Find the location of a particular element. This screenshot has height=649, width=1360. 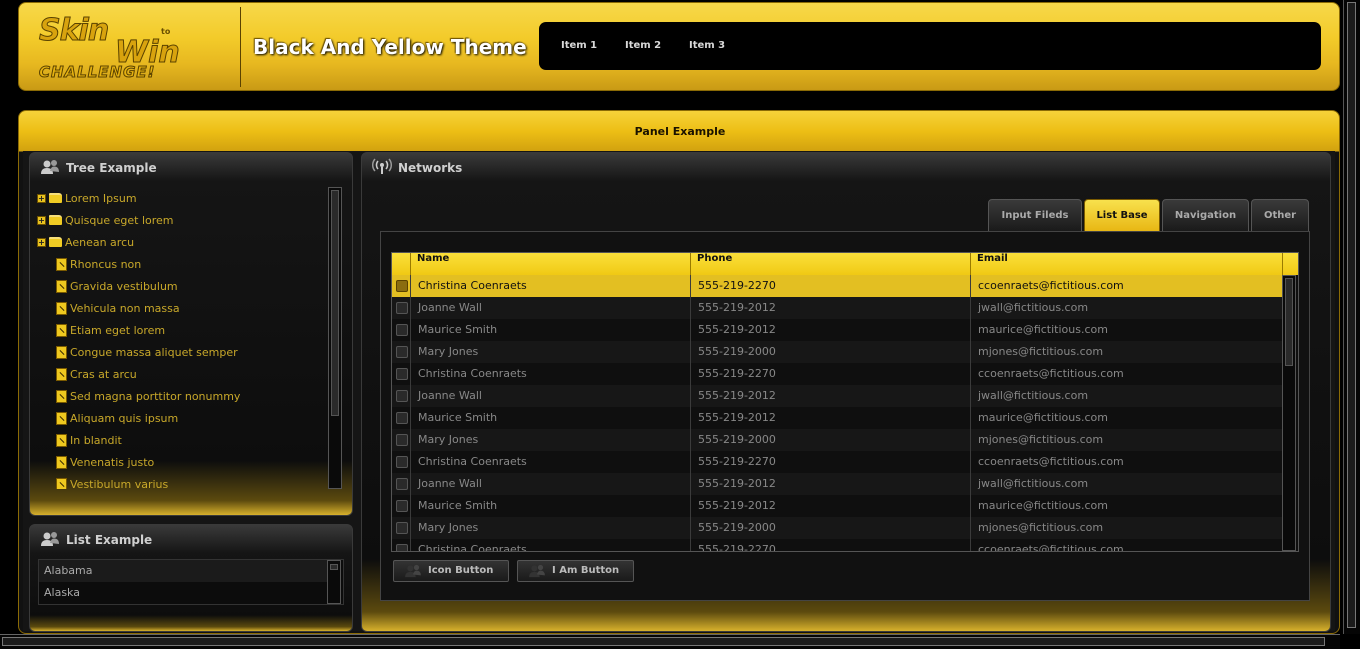

tree-leaf-node: Vehicula non massa is located at coordinates (182, 308).